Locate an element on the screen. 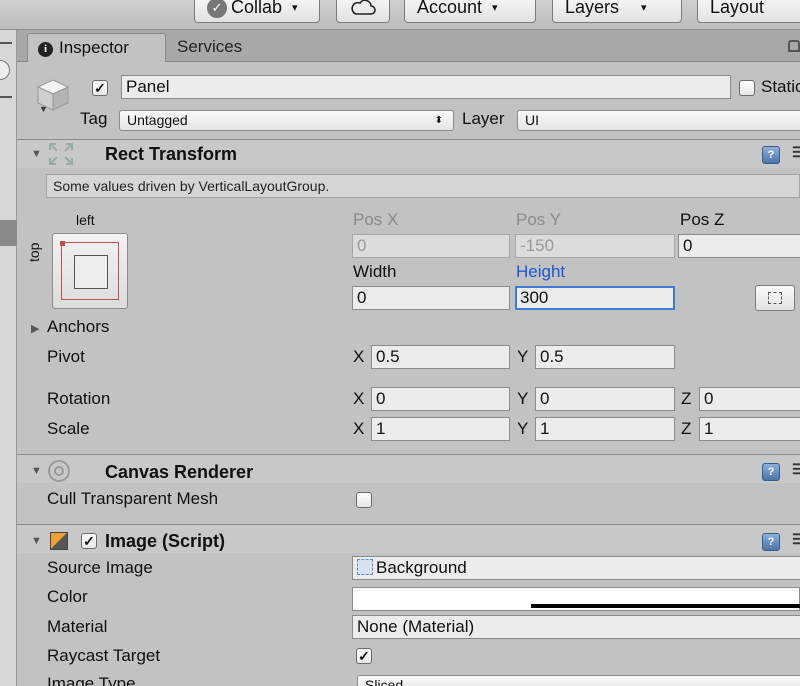  scale-label: Scale is located at coordinates (68, 428).